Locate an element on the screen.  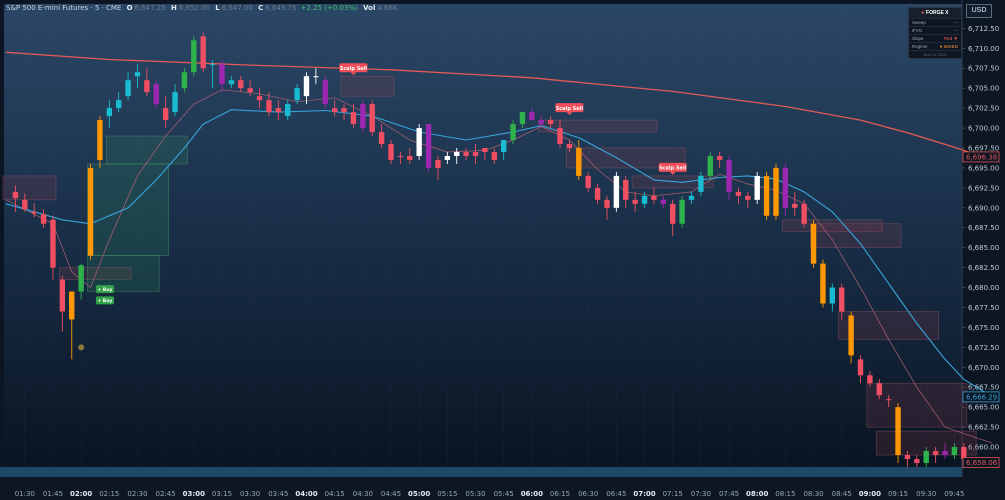
x-tick-label: 02:15 is located at coordinates (109, 494).